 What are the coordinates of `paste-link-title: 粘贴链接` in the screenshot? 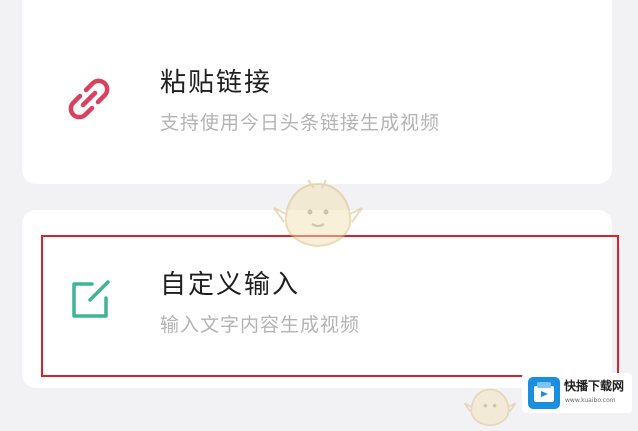 It's located at (216, 83).